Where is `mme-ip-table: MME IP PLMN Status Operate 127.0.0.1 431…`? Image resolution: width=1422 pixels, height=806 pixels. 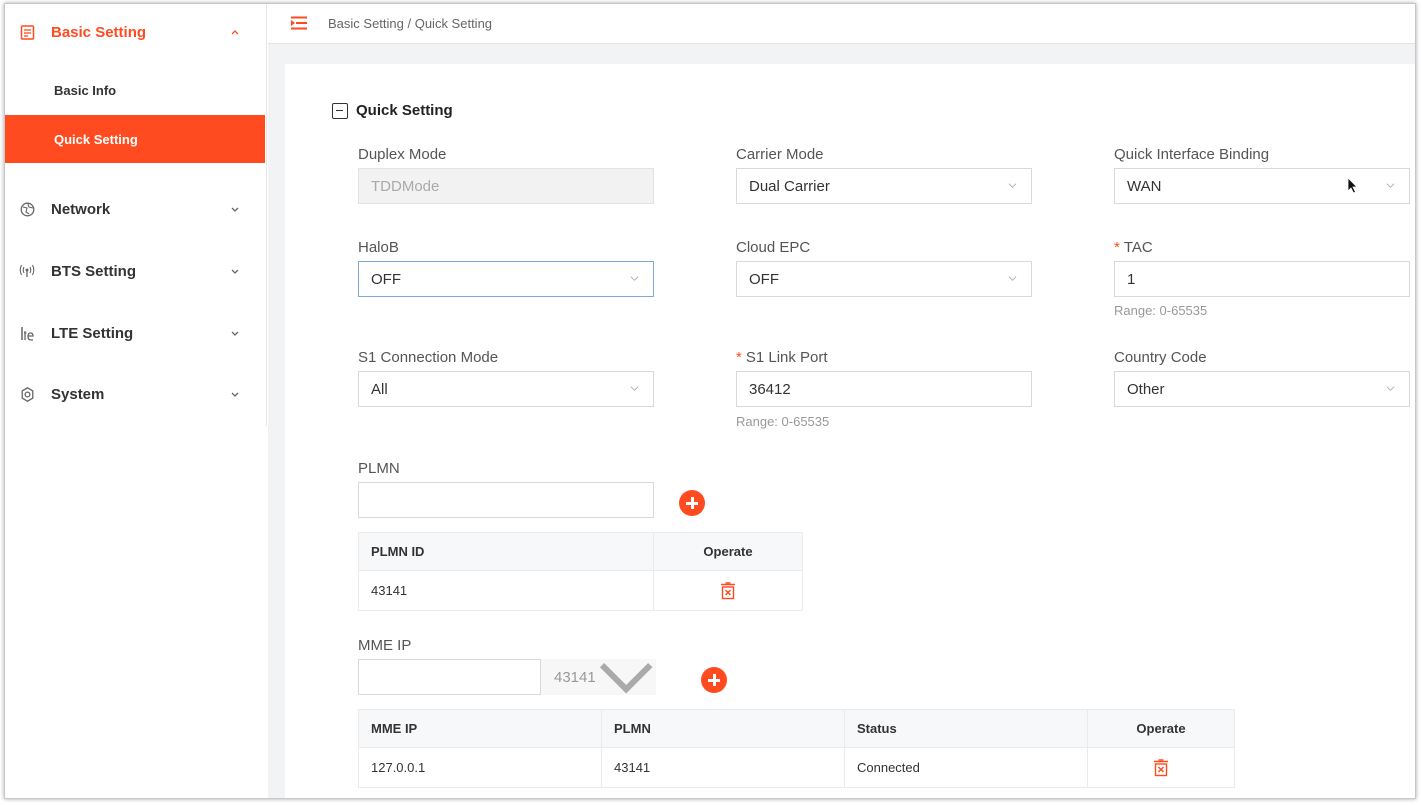 mme-ip-table: MME IP PLMN Status Operate 127.0.0.1 431… is located at coordinates (796, 748).